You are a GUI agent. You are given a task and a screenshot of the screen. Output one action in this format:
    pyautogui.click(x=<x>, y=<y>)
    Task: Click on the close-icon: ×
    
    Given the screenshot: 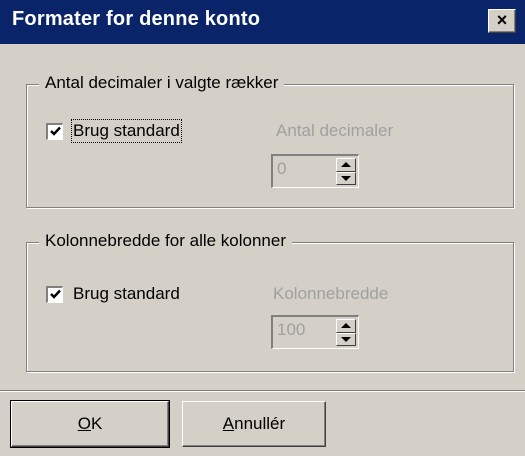 What is the action you would take?
    pyautogui.click(x=502, y=20)
    